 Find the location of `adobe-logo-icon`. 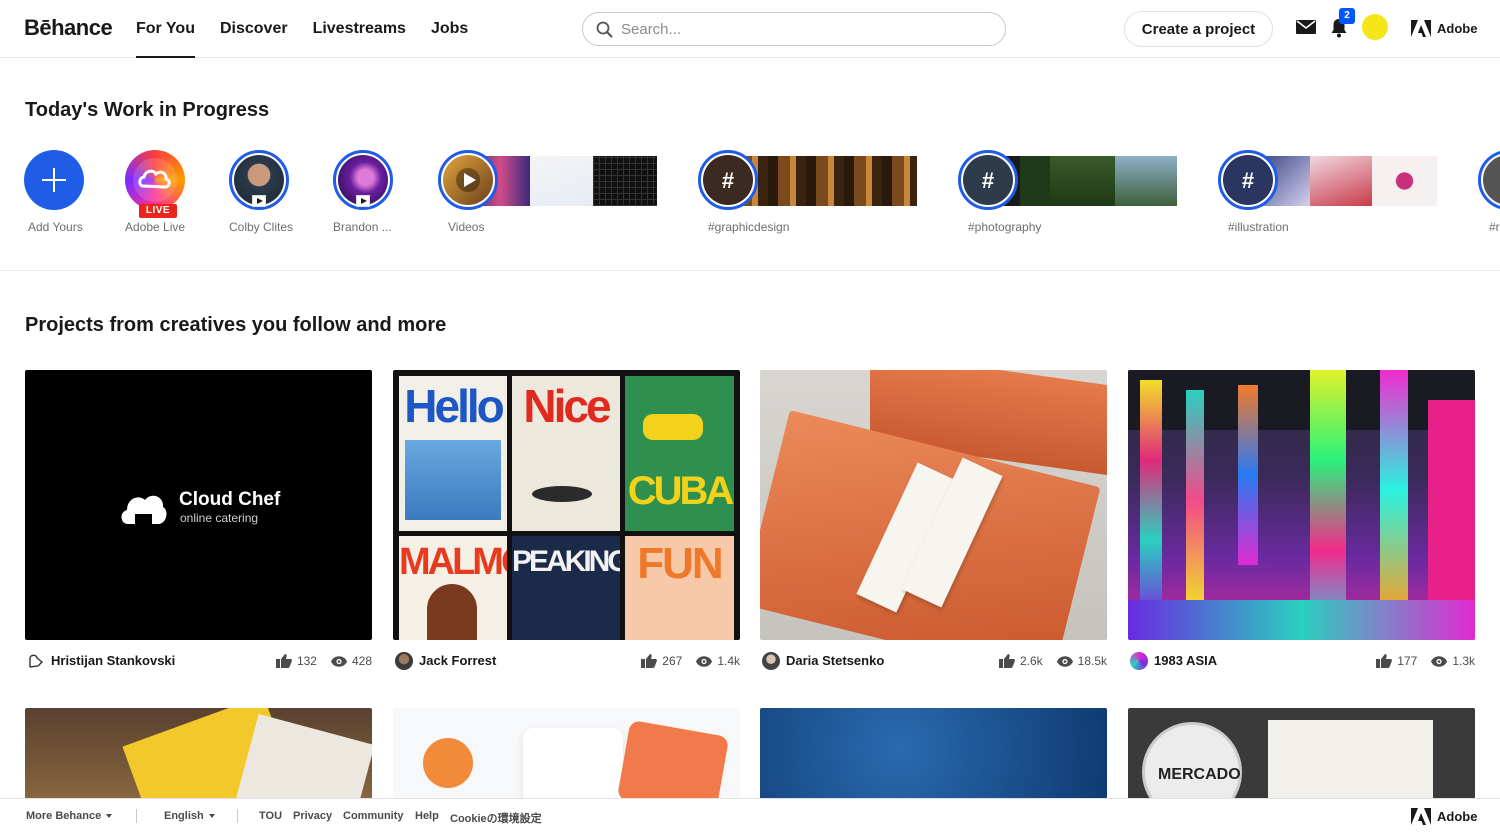

adobe-logo-icon is located at coordinates (1421, 28).